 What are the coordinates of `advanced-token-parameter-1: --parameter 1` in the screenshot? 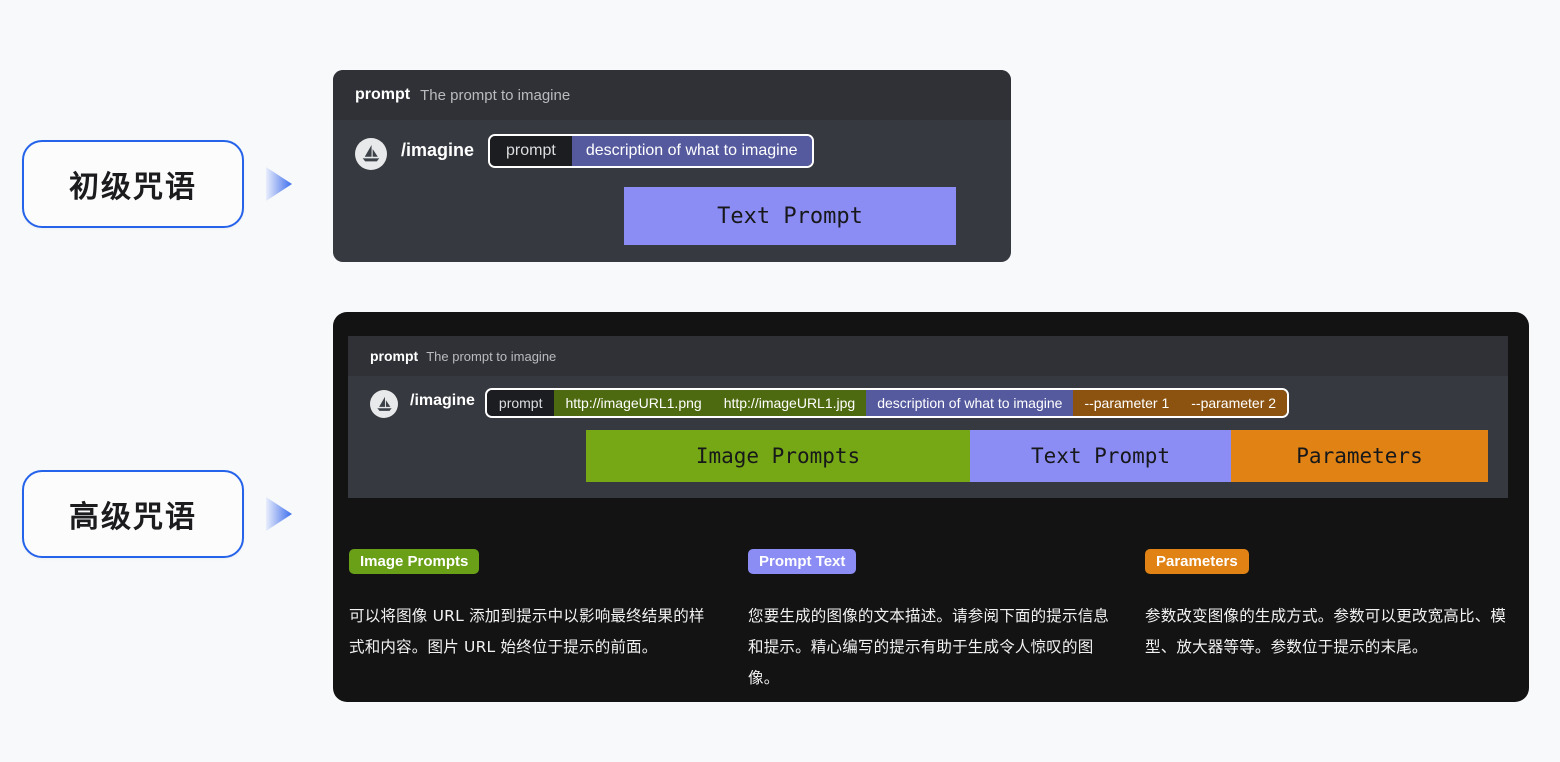 It's located at (1127, 403).